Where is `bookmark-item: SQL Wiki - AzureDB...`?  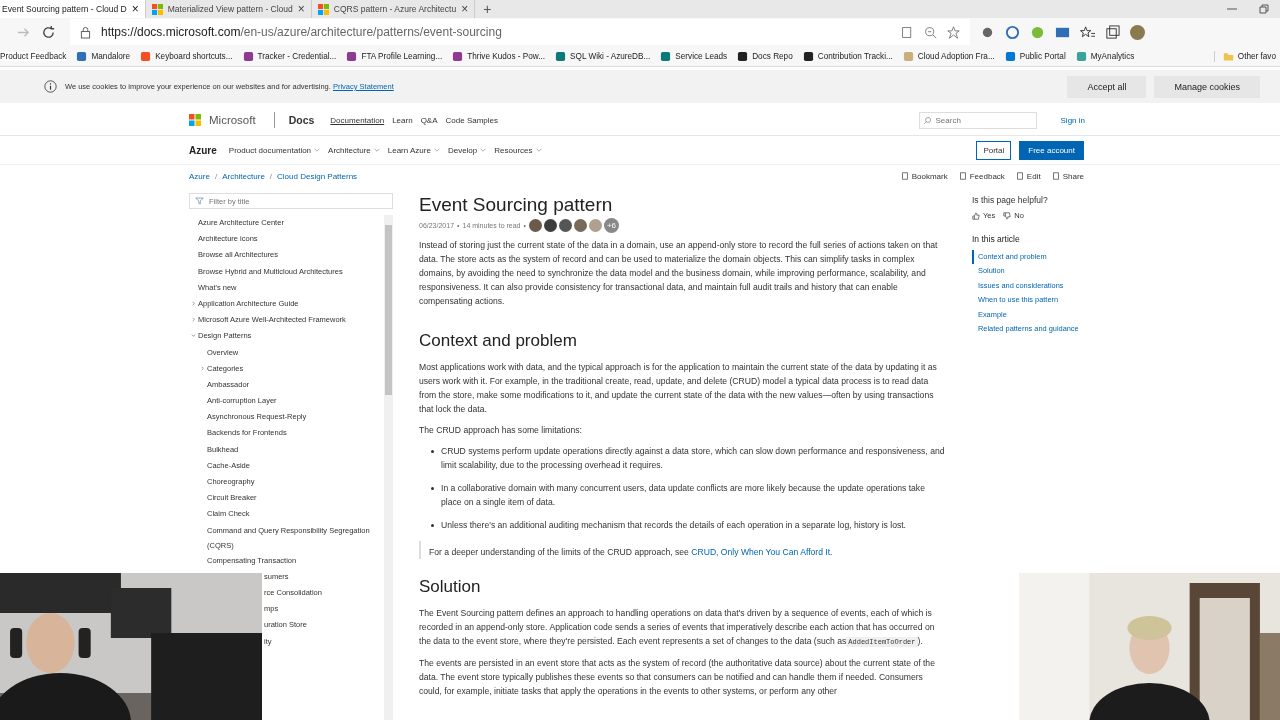 bookmark-item: SQL Wiki - AzureDB... is located at coordinates (603, 56).